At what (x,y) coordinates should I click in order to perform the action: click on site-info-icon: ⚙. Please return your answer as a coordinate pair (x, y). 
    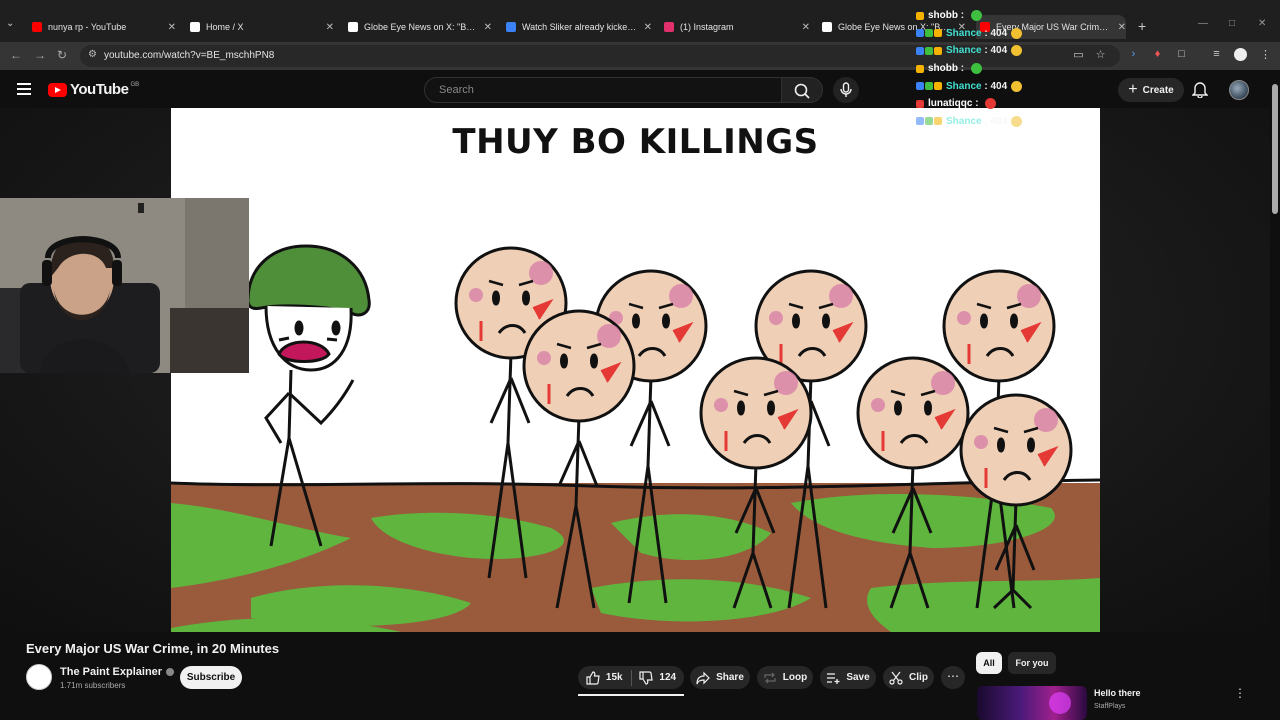
    Looking at the image, I should click on (92, 54).